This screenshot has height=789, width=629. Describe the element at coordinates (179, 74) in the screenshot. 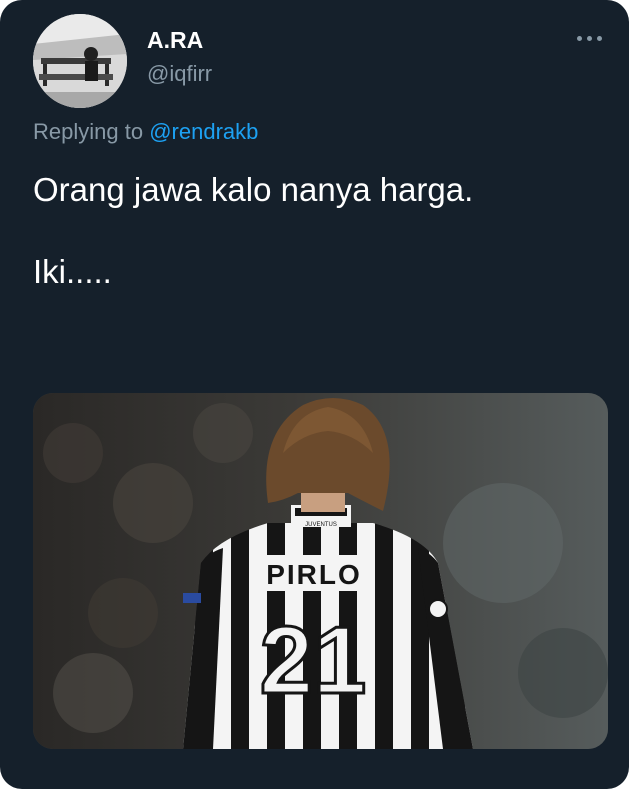

I see `user-handle: @iqfirr` at that location.